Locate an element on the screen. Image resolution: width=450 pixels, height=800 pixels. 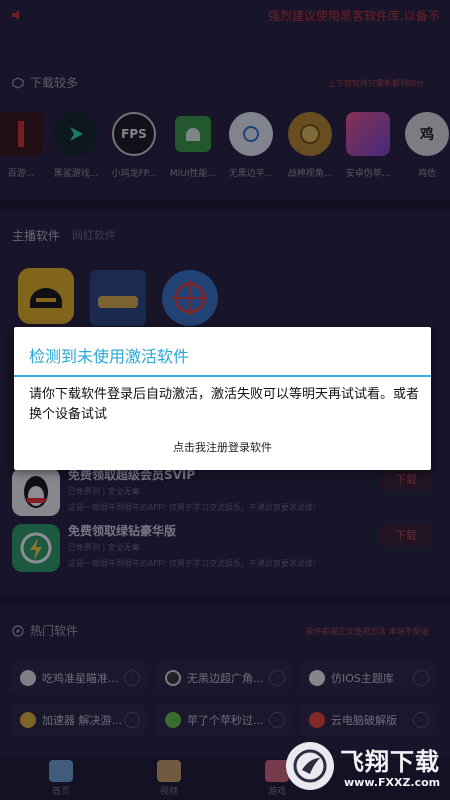
watermark-url: www.FXXZ.com is located at coordinates (392, 782).